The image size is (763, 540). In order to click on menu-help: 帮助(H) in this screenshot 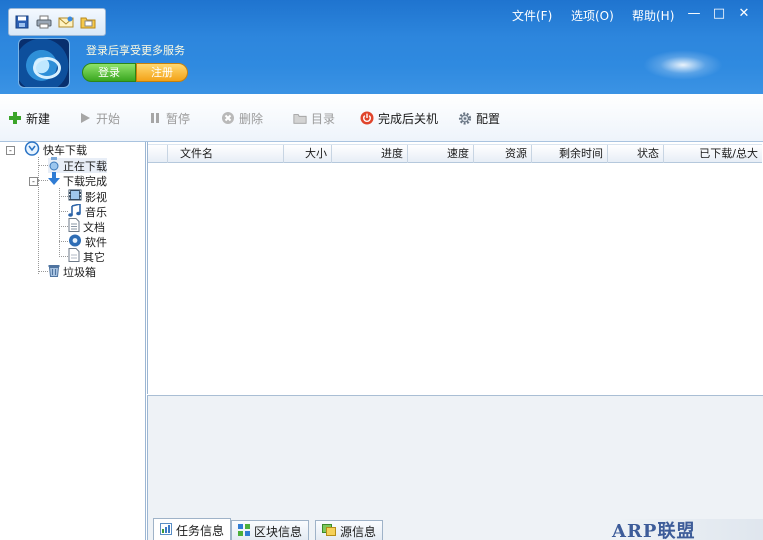, I will do `click(653, 15)`.